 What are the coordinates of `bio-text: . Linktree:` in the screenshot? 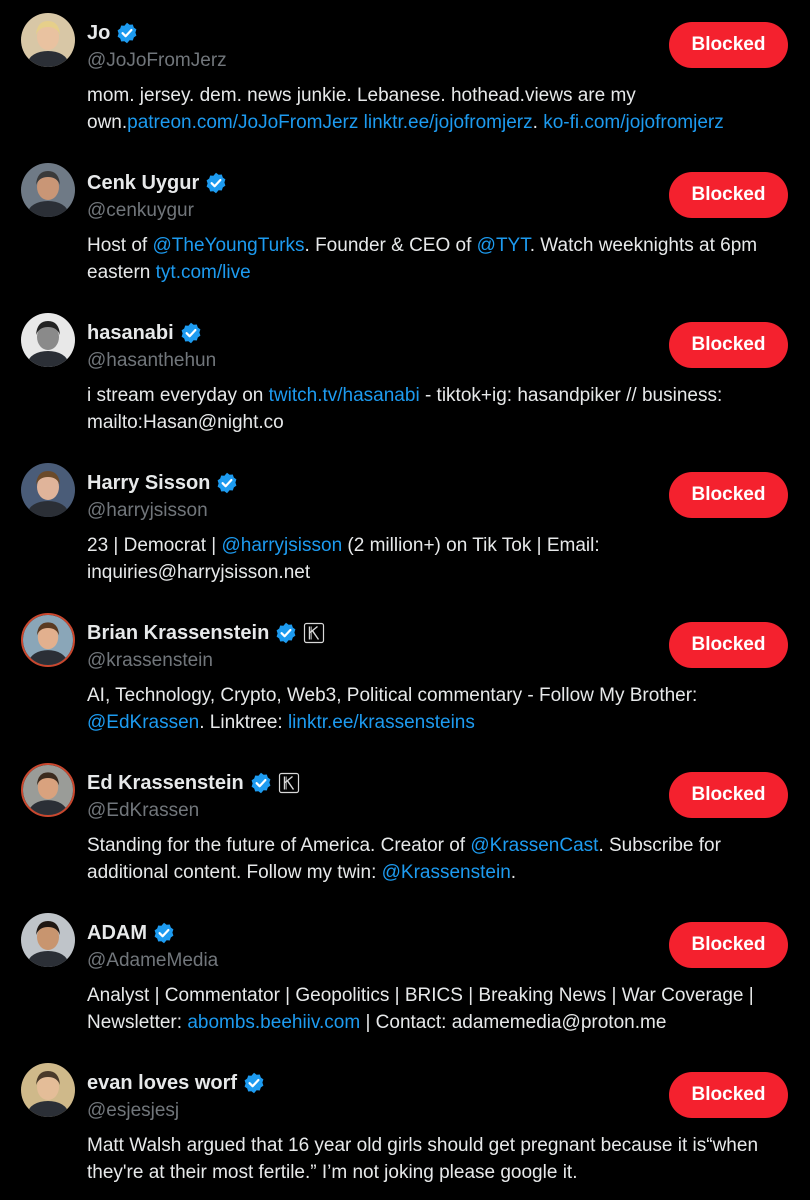 It's located at (243, 722).